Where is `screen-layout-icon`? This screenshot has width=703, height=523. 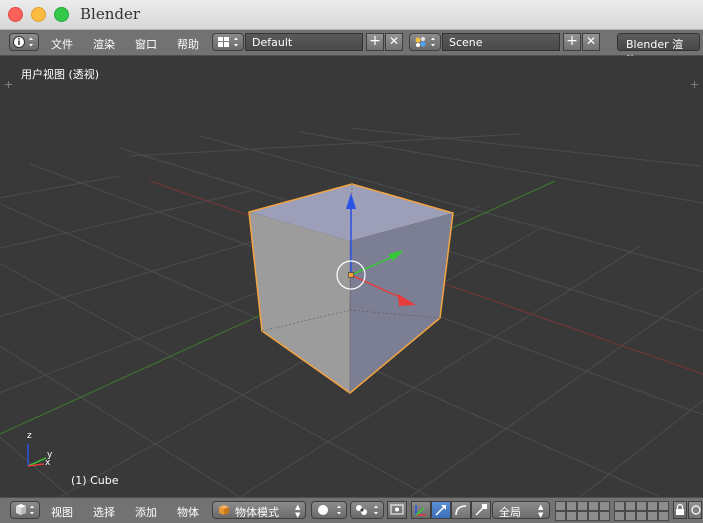
screen-layout-icon is located at coordinates (228, 42).